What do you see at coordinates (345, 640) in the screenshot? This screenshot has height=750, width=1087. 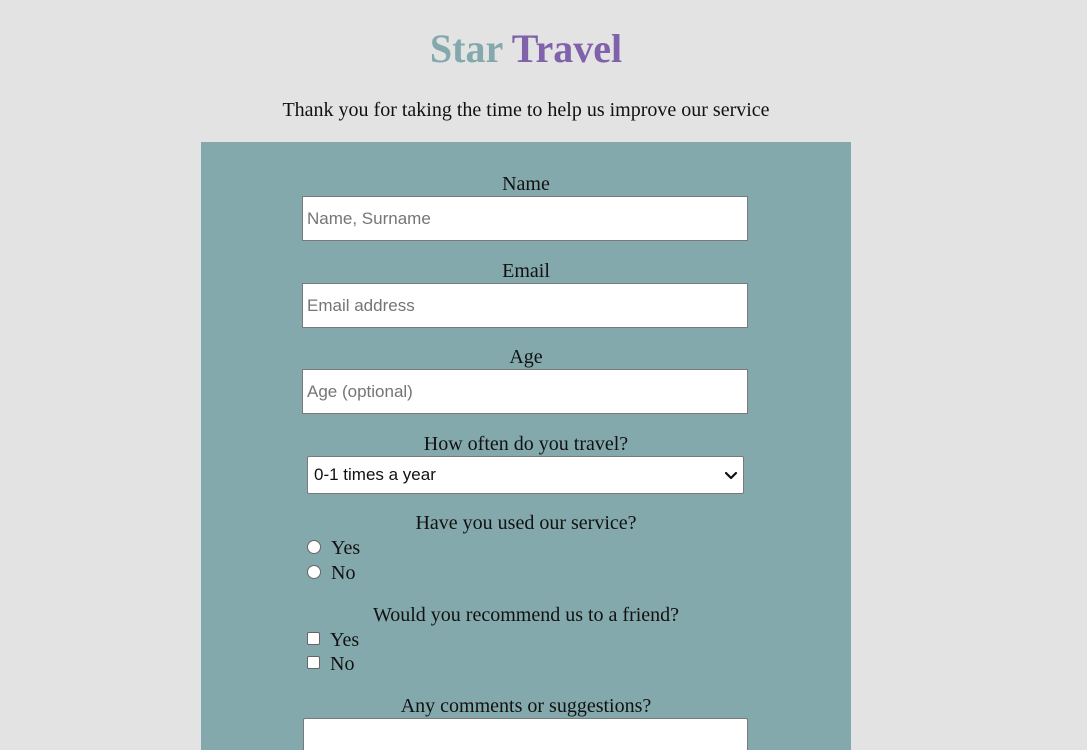 I see `recommend-yes-label: Yes` at bounding box center [345, 640].